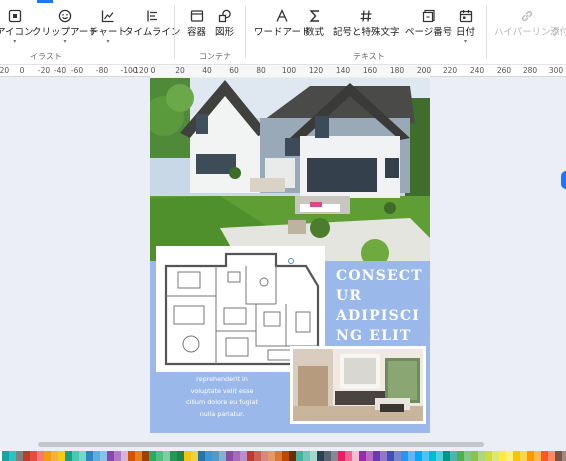  Describe the element at coordinates (224, 23) in the screenshot. I see `shape-button: 図形` at that location.